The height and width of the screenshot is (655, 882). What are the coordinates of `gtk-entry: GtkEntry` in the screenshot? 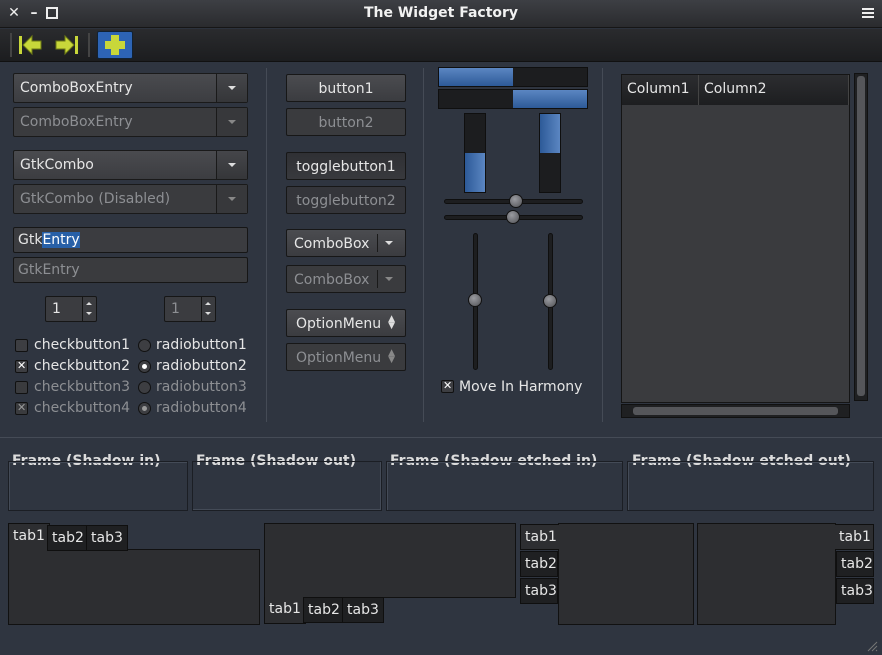 It's located at (130, 240).